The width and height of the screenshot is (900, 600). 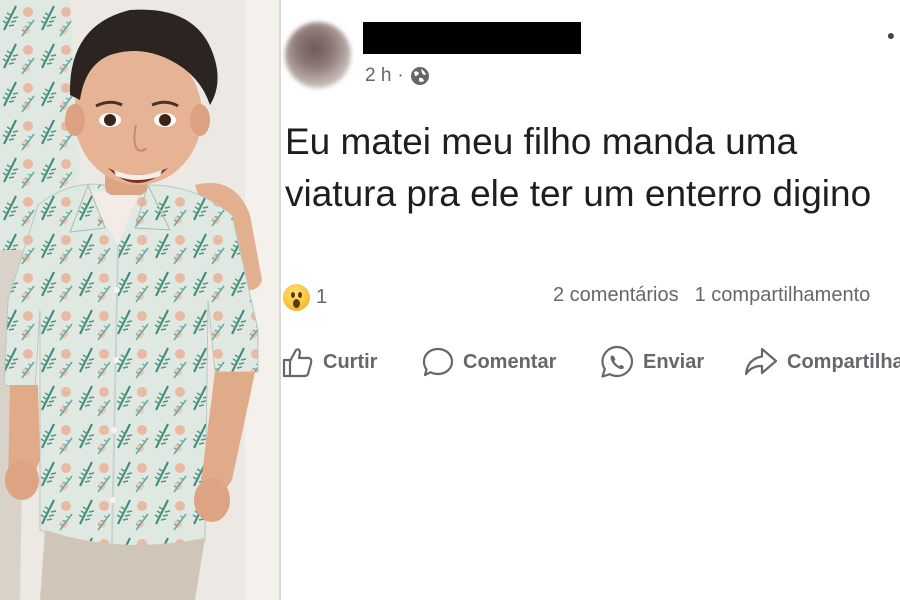 I want to click on more-dots-icon: ●, so click(x=891, y=35).